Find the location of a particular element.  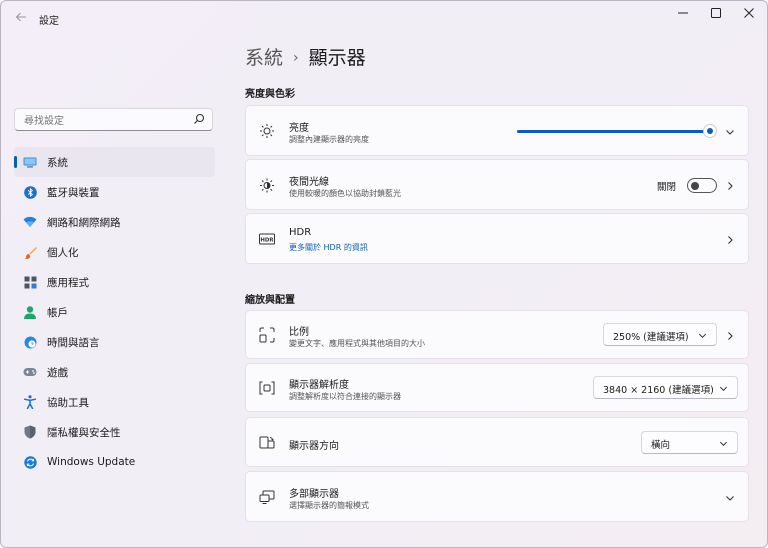

hdr-title: HDR is located at coordinates (300, 232).